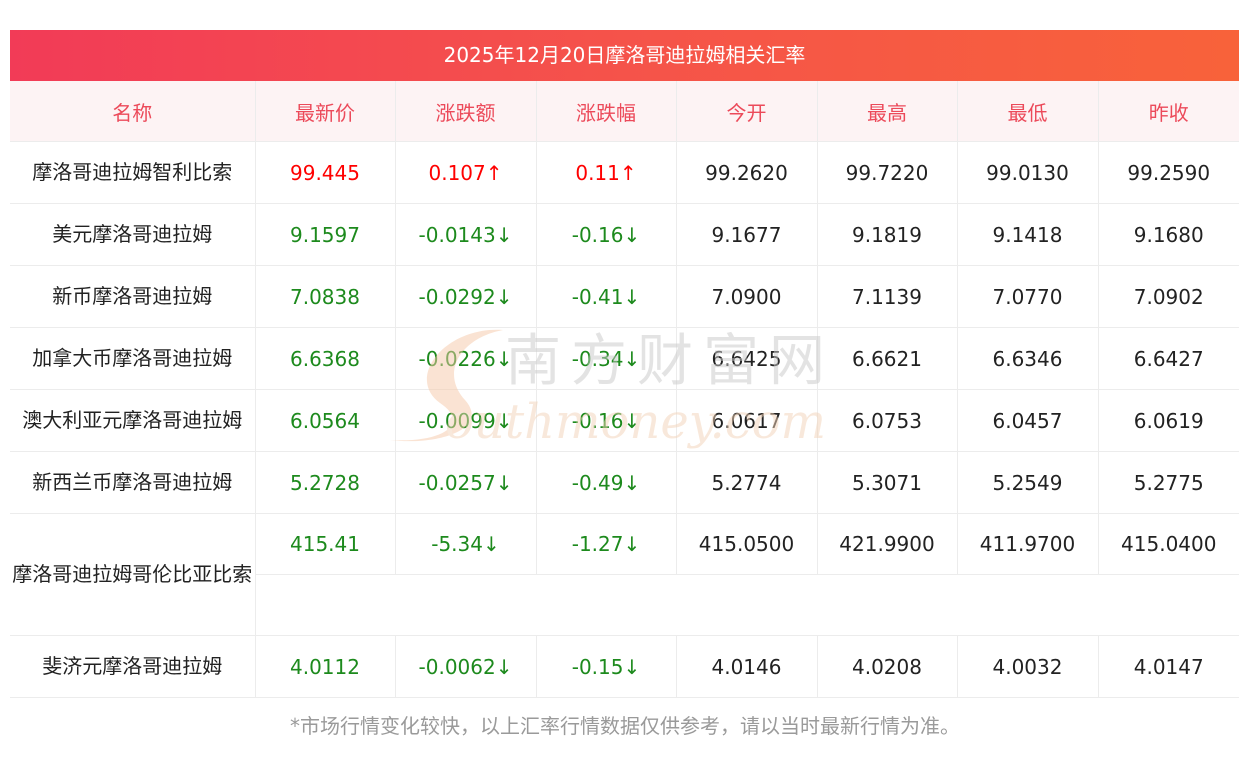 The image size is (1250, 757). I want to click on header-low: 最低, so click(1027, 111).